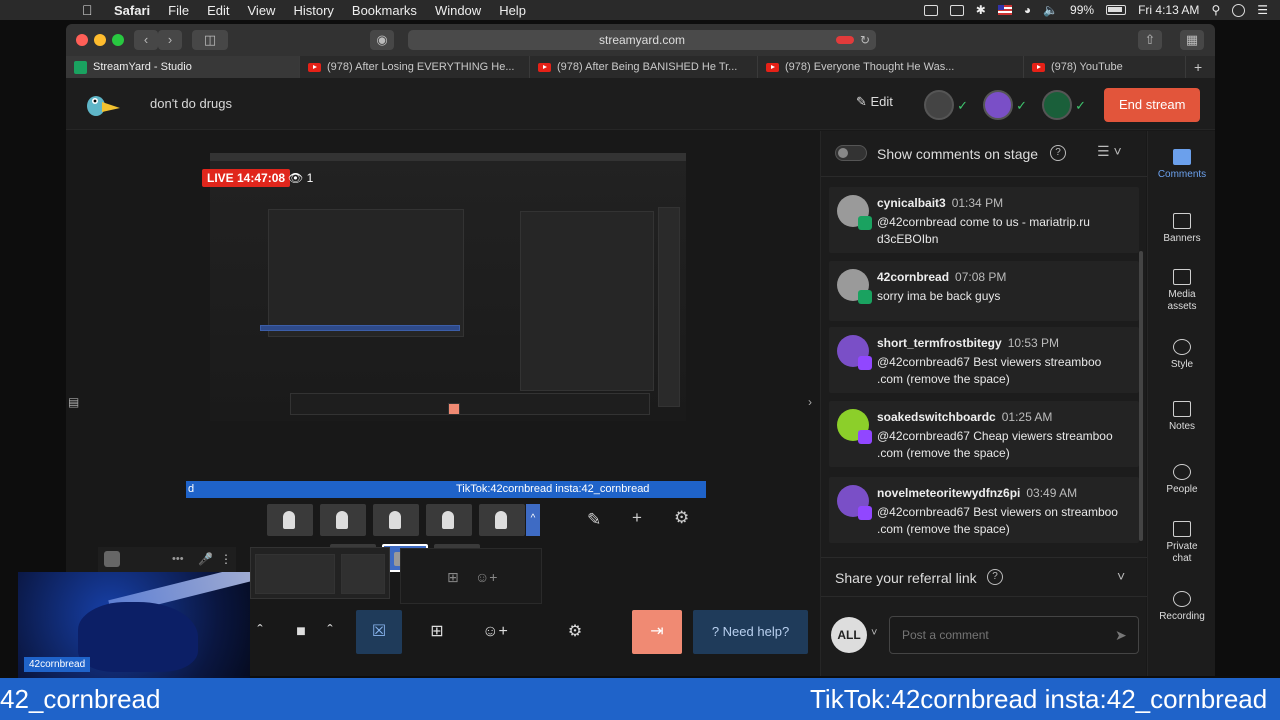 This screenshot has width=1280, height=720. What do you see at coordinates (146, 40) in the screenshot?
I see `back-button: ‹` at bounding box center [146, 40].